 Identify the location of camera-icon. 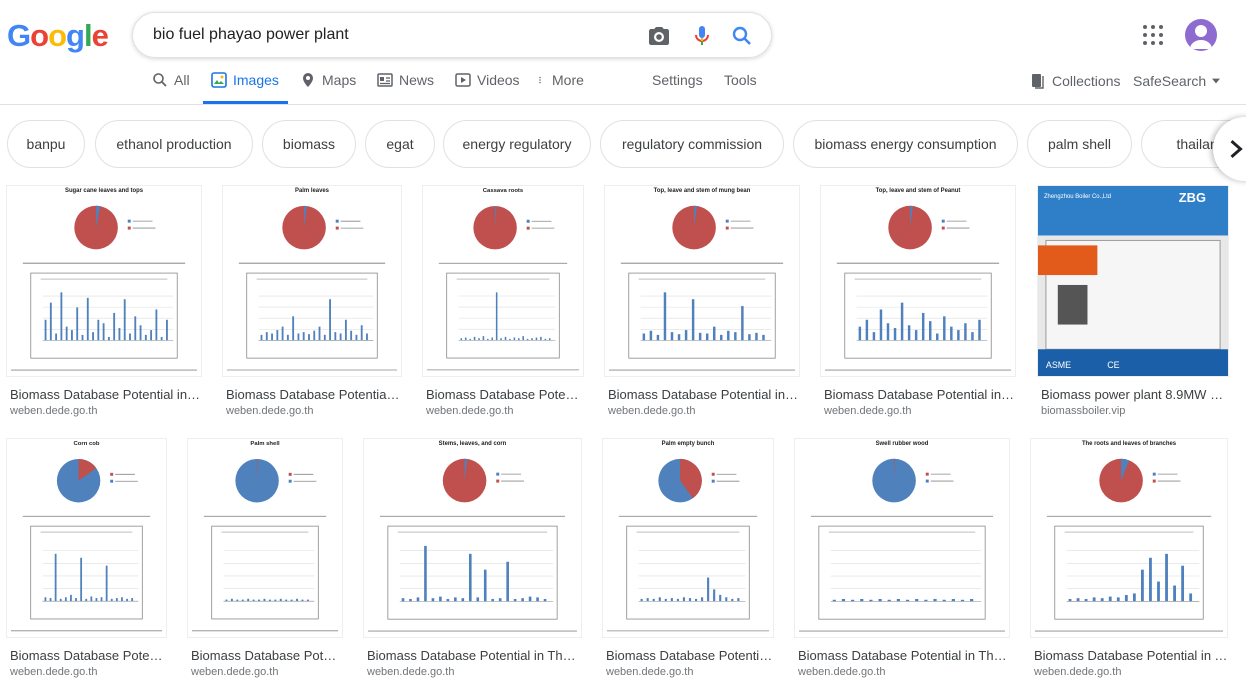
(659, 36).